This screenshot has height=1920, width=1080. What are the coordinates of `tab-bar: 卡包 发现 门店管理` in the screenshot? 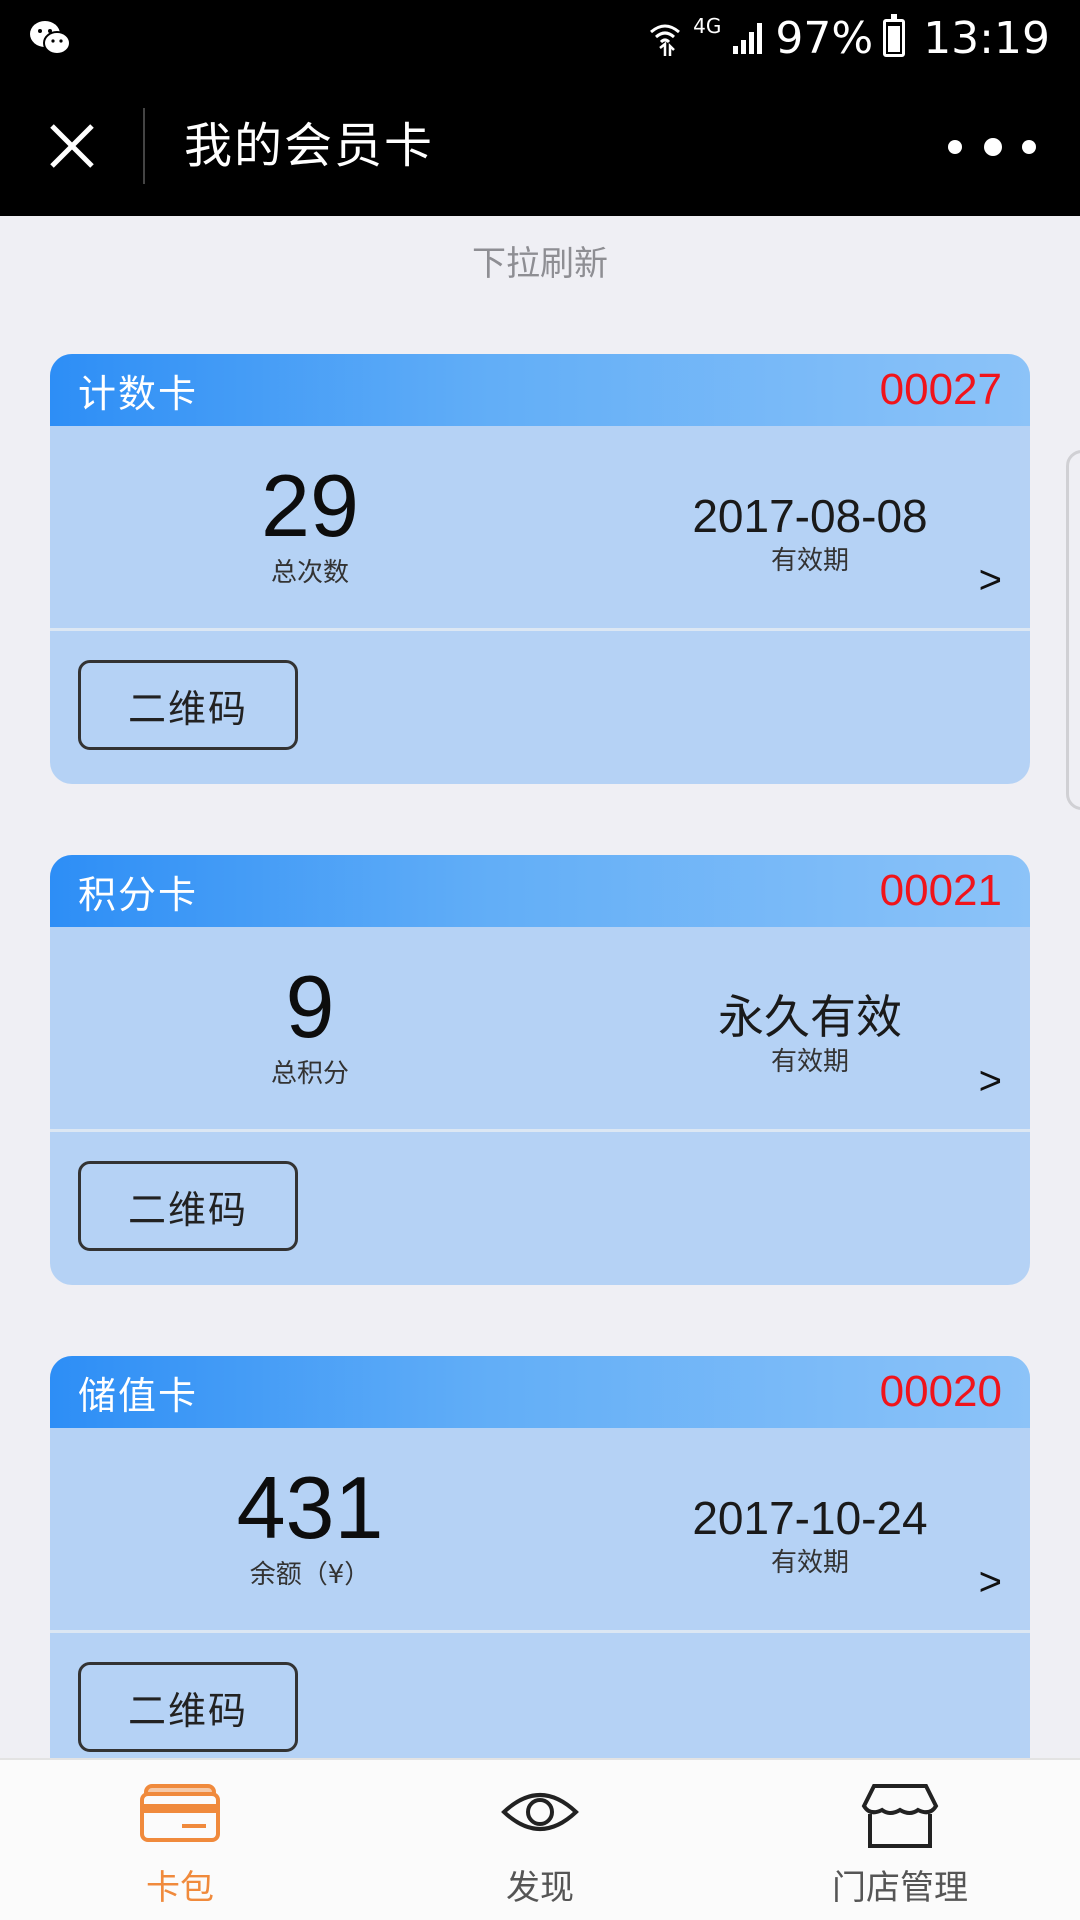 It's located at (540, 1839).